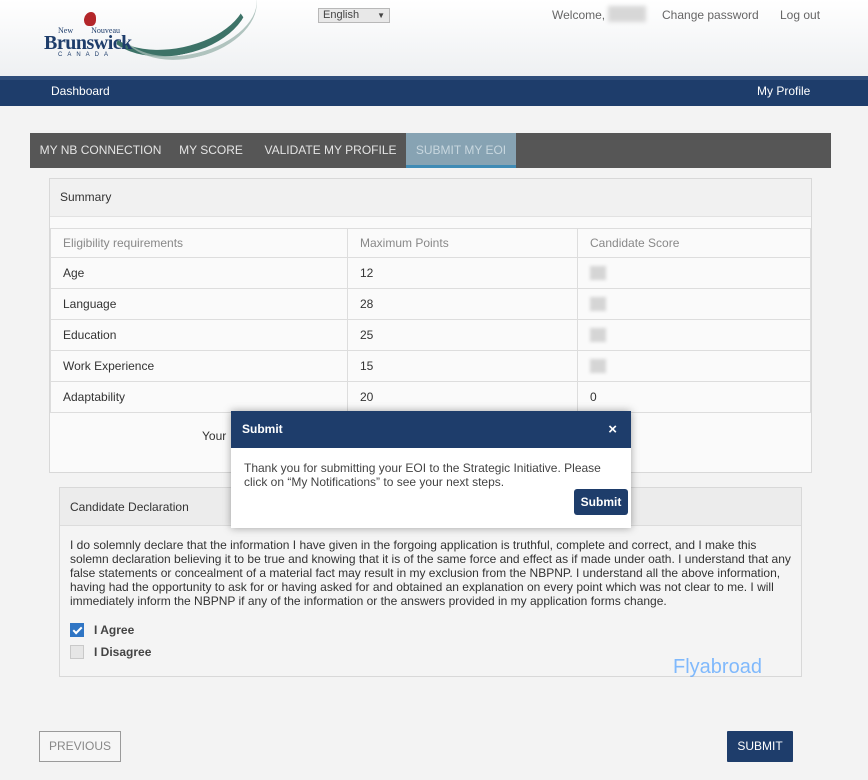 The image size is (868, 780). I want to click on dialog-submit-button: Submit, so click(601, 502).